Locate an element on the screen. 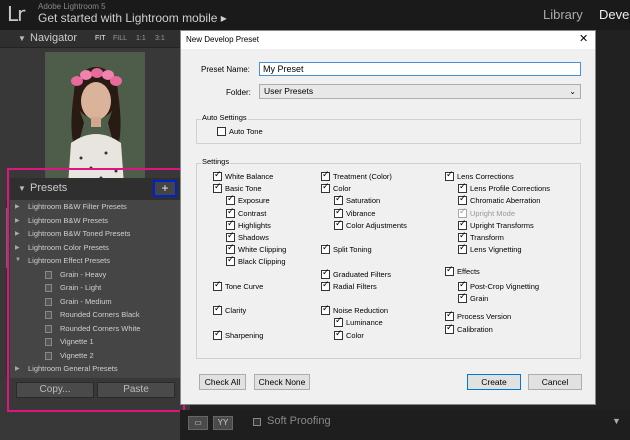  setting-checkbox: Contrast is located at coordinates (286, 213).